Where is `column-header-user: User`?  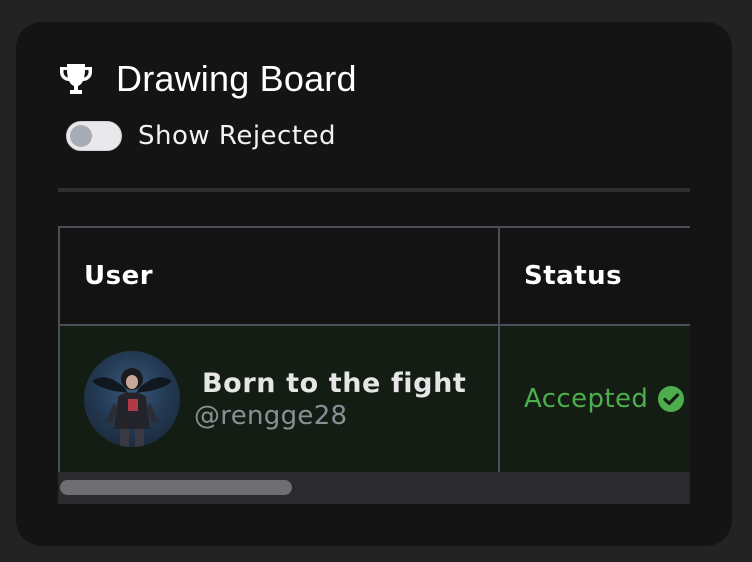
column-header-user: User is located at coordinates (279, 276).